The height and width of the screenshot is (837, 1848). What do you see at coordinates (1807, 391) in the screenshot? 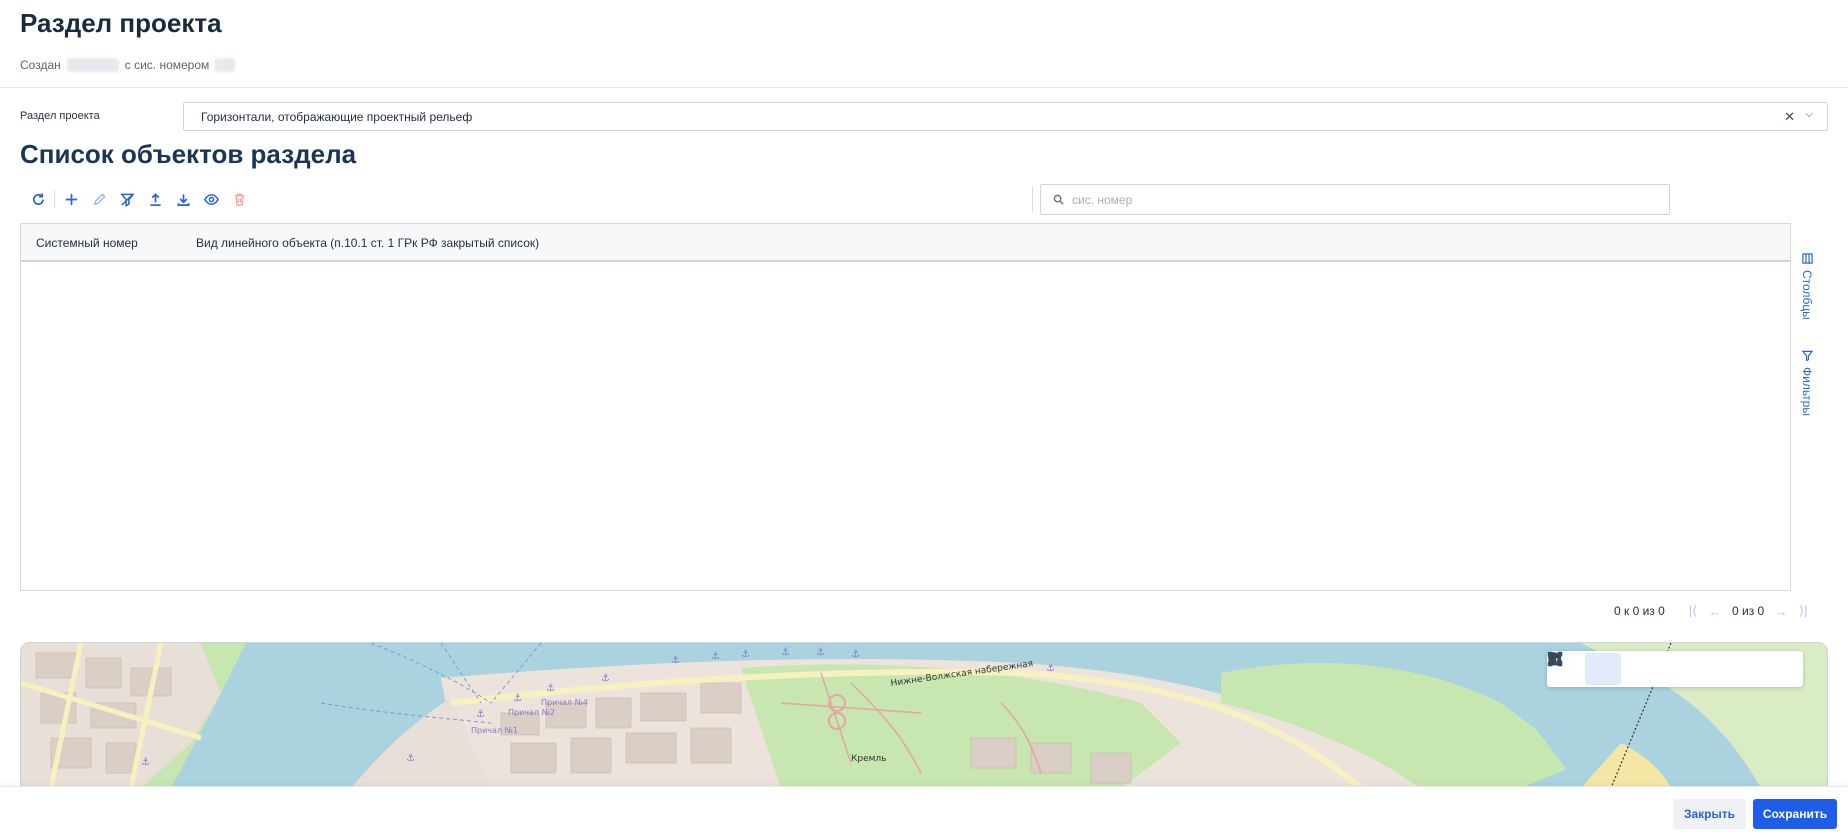
I see `filters-tab-label: Фильтры` at bounding box center [1807, 391].